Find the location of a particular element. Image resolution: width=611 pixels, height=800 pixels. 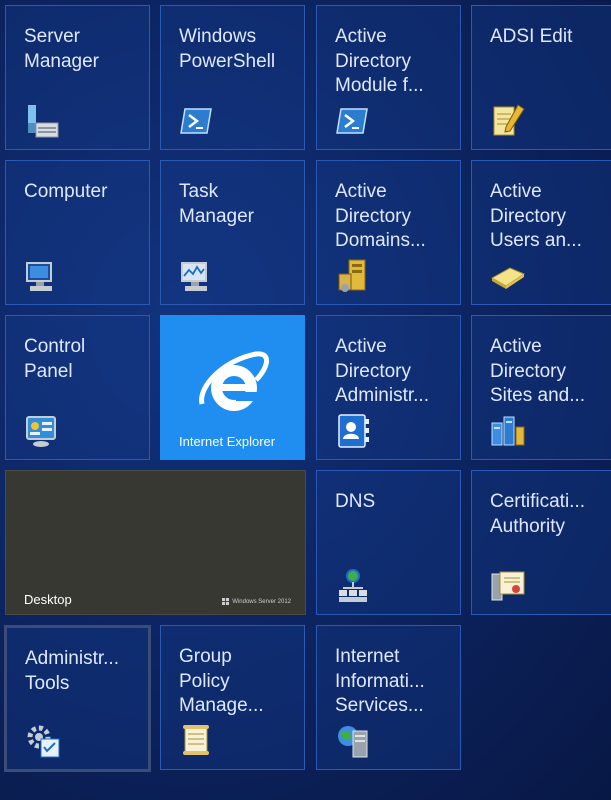

tile-dns: DNS is located at coordinates (388, 542).